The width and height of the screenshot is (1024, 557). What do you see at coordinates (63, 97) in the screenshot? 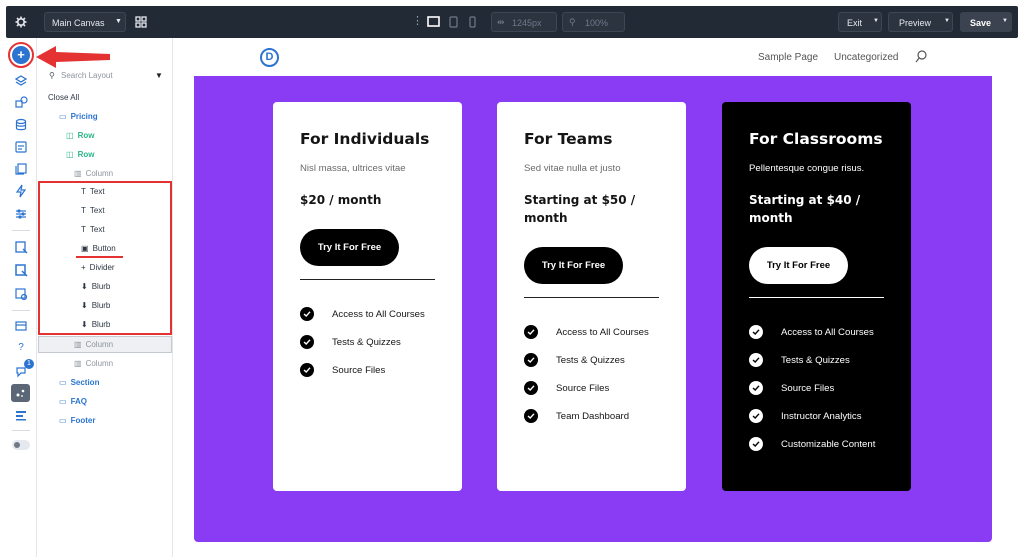
I see `close-all-link: Close All` at bounding box center [63, 97].